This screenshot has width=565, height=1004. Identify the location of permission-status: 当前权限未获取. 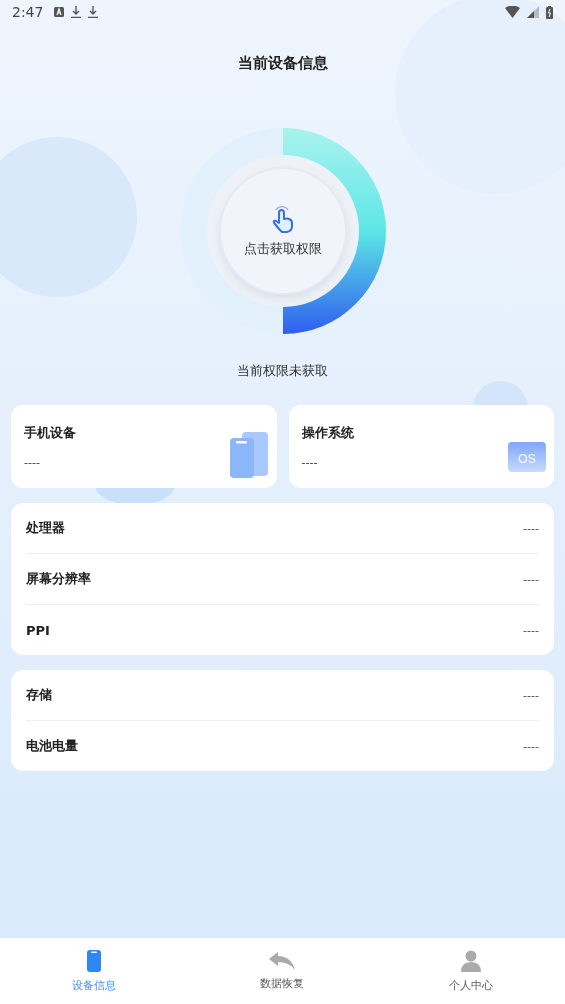
(282, 371).